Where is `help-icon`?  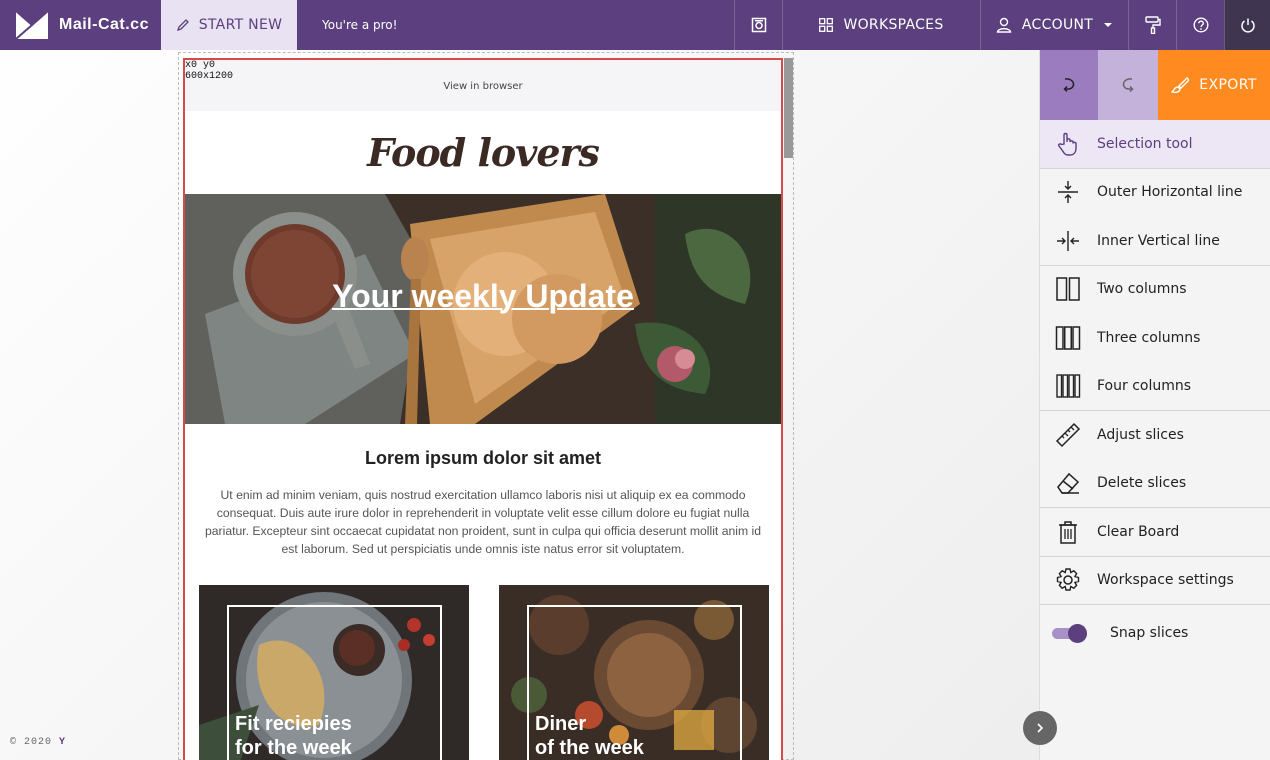 help-icon is located at coordinates (1200, 25).